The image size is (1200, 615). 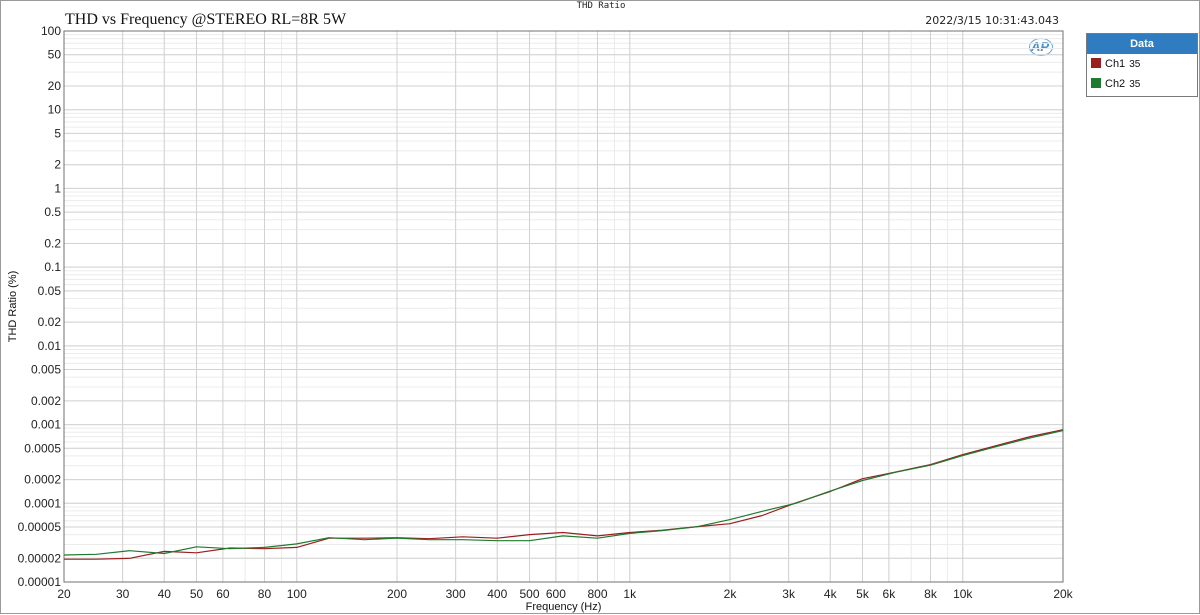 What do you see at coordinates (165, 594) in the screenshot?
I see `x-tick-label: 40` at bounding box center [165, 594].